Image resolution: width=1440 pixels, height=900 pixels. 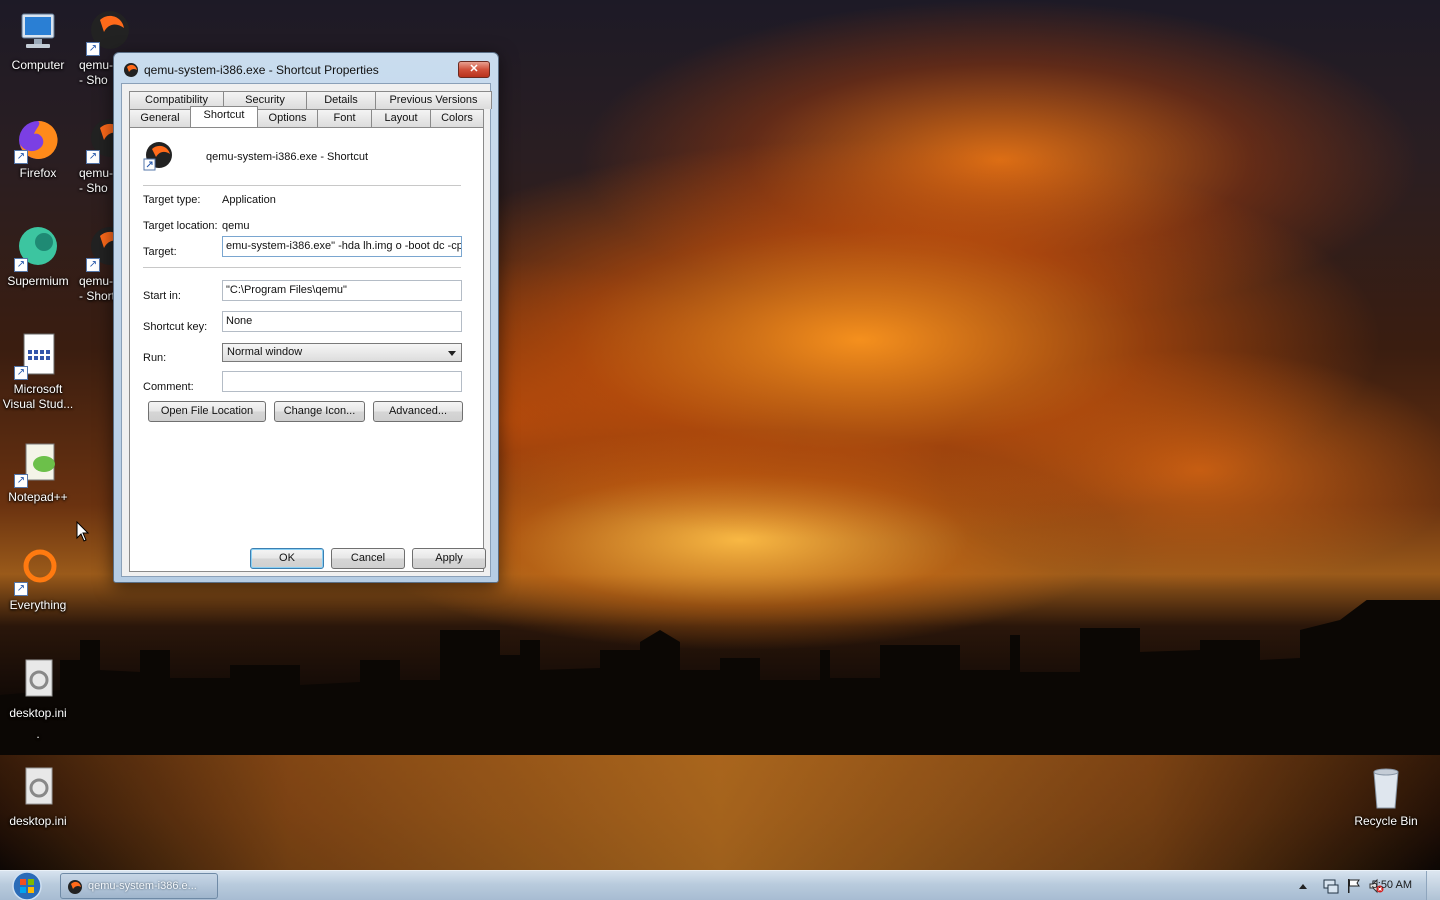 I want to click on shortcut-key-field: None, so click(x=342, y=321).